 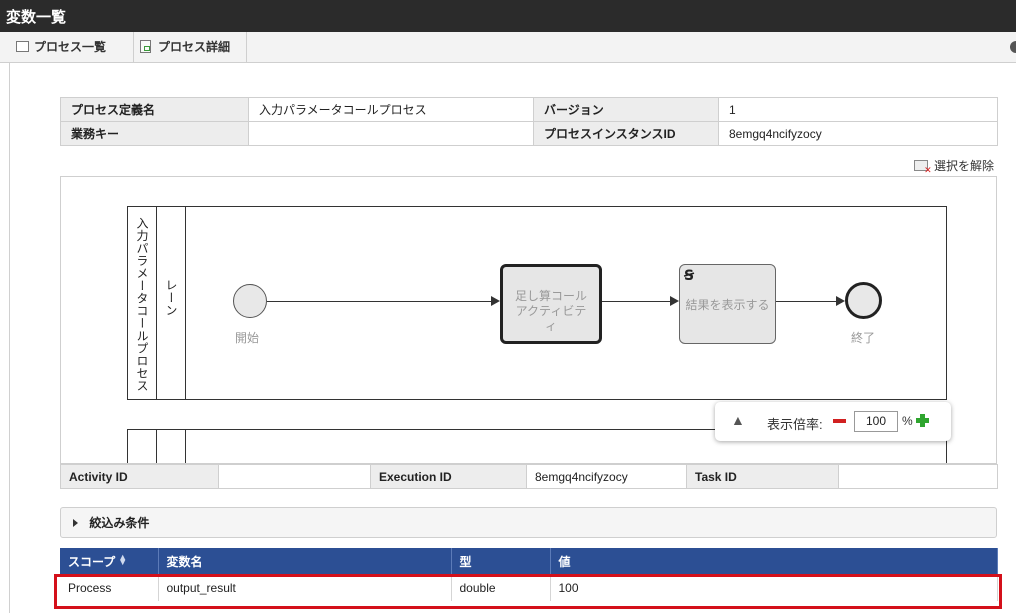 I want to click on business-key-label: 業務キー, so click(x=154, y=133).